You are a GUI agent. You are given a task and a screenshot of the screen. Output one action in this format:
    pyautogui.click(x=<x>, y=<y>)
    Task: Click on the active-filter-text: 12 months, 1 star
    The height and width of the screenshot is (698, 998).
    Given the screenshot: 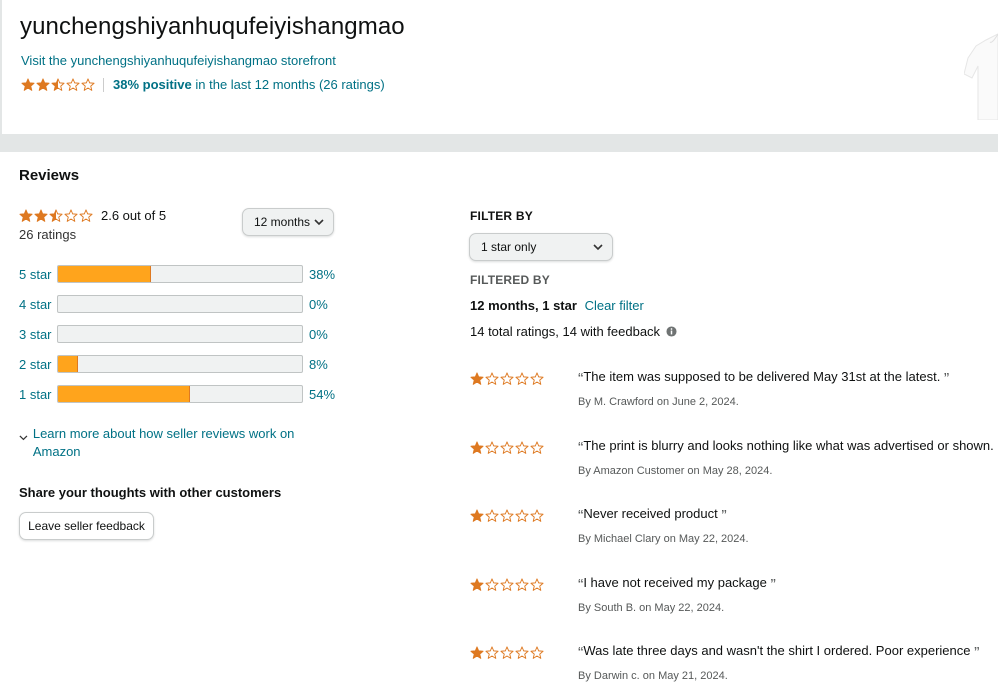 What is the action you would take?
    pyautogui.click(x=523, y=305)
    